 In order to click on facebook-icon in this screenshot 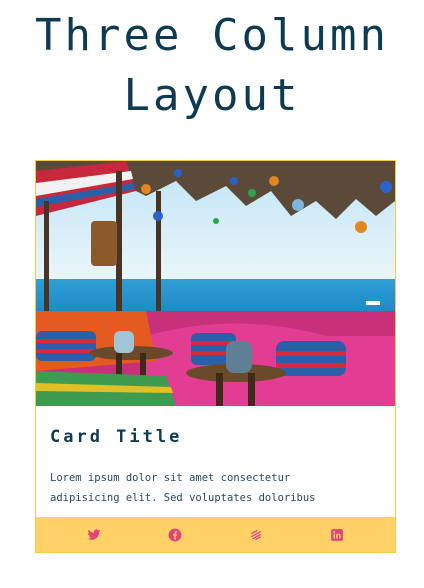, I will do `click(175, 535)`.